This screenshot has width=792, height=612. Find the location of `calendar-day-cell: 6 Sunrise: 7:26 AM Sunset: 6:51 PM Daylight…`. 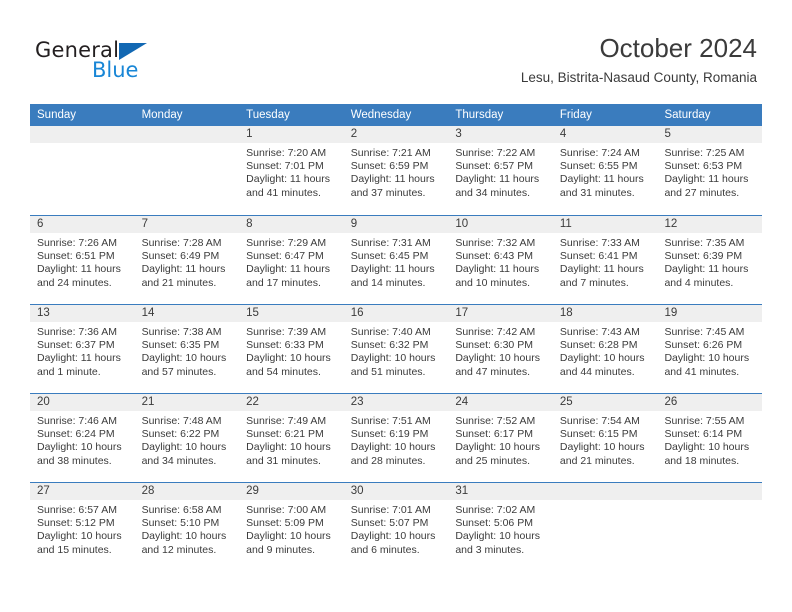

calendar-day-cell: 6 Sunrise: 7:26 AM Sunset: 6:51 PM Daylight… is located at coordinates (82, 260).